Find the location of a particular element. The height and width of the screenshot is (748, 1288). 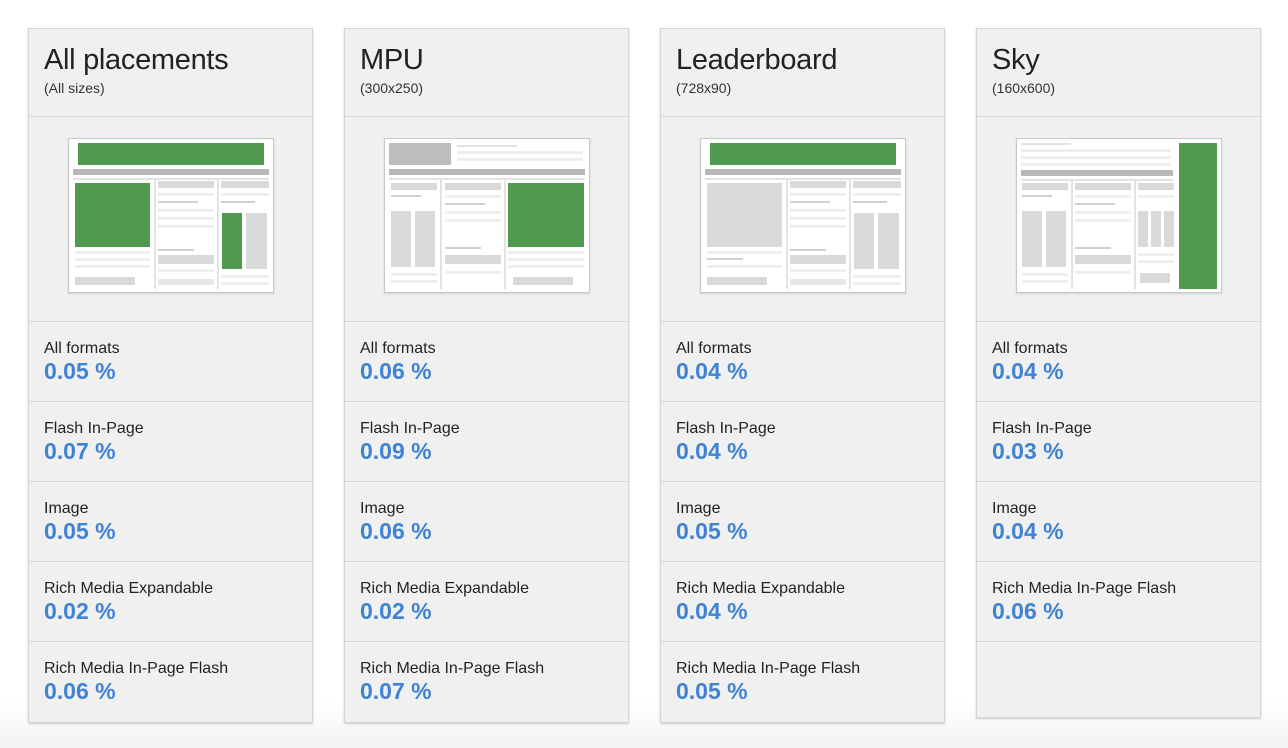

metric-row: Flash In-Page 0.03 % is located at coordinates (1118, 442).